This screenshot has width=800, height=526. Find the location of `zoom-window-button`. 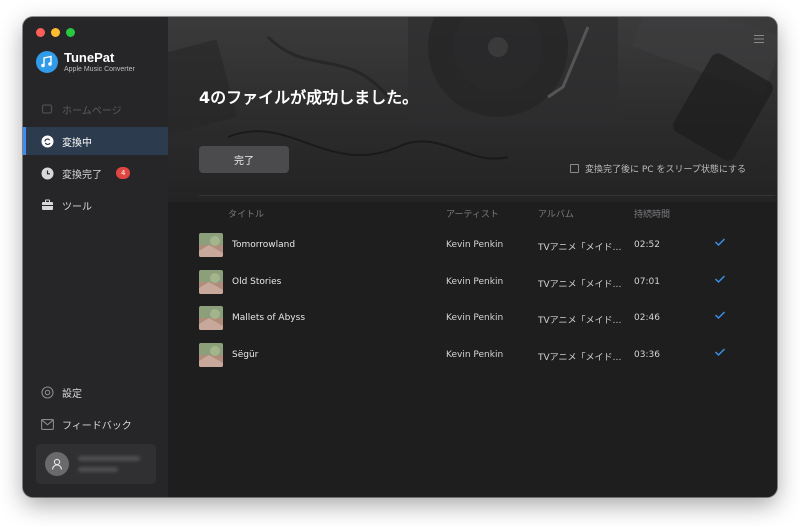

zoom-window-button is located at coordinates (70, 32).